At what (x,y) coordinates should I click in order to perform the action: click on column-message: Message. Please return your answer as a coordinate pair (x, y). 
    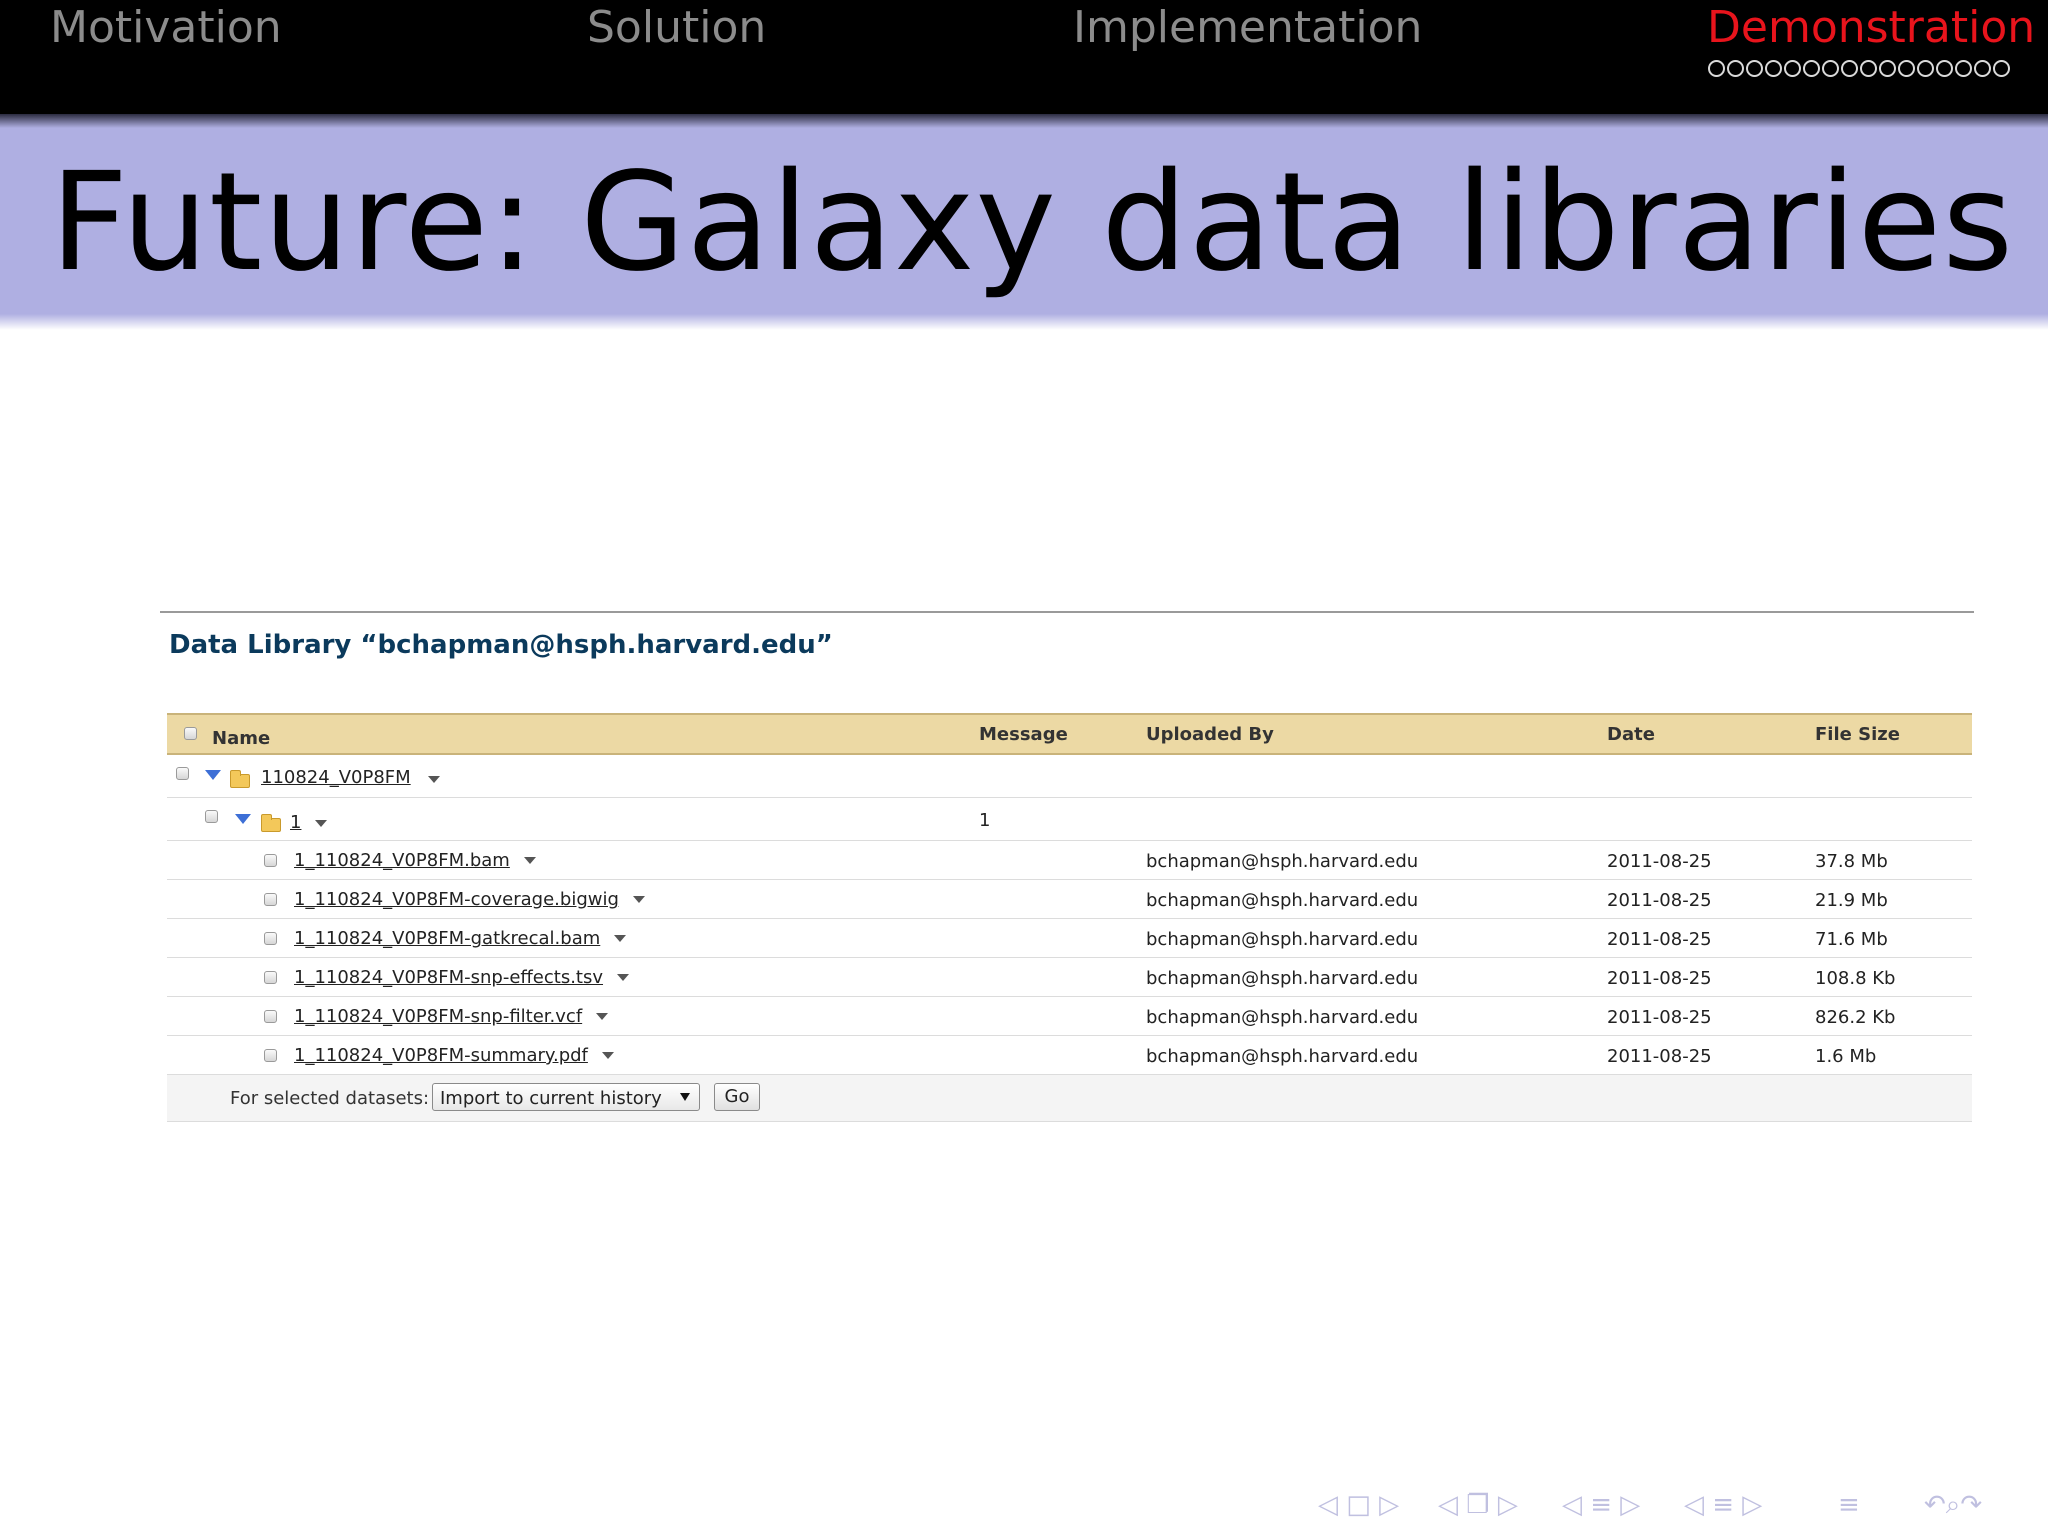
    Looking at the image, I should click on (1023, 734).